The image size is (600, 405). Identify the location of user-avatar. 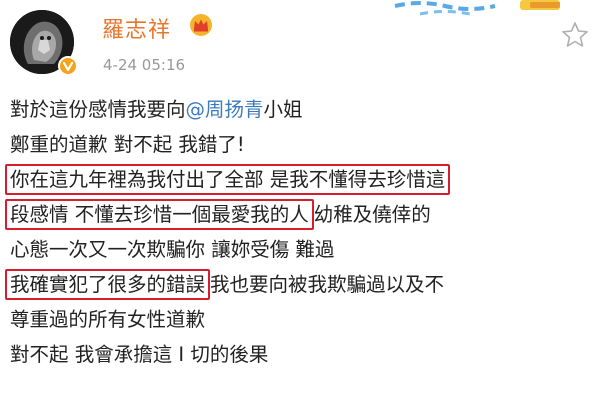
(44, 44).